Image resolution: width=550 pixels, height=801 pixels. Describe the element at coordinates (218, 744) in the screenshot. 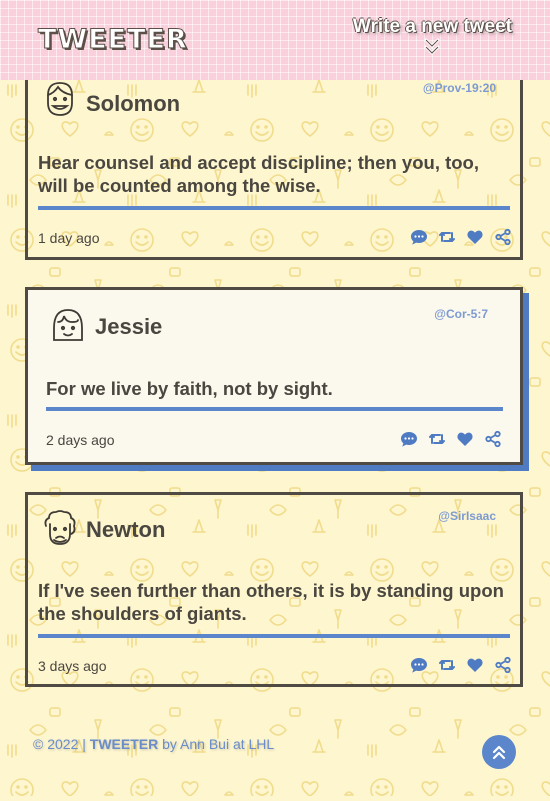

I see `footer-credit: by Ann Bui at LHL` at that location.